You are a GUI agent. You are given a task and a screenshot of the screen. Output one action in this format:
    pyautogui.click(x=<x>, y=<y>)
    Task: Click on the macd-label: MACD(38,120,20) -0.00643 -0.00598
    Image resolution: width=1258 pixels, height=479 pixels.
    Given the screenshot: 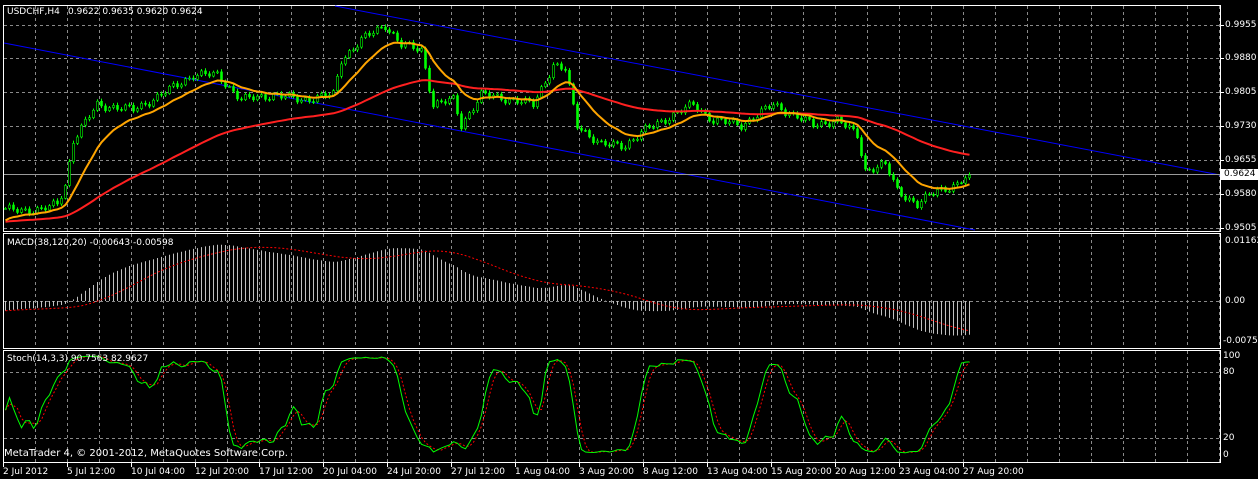 What is the action you would take?
    pyautogui.click(x=90, y=243)
    